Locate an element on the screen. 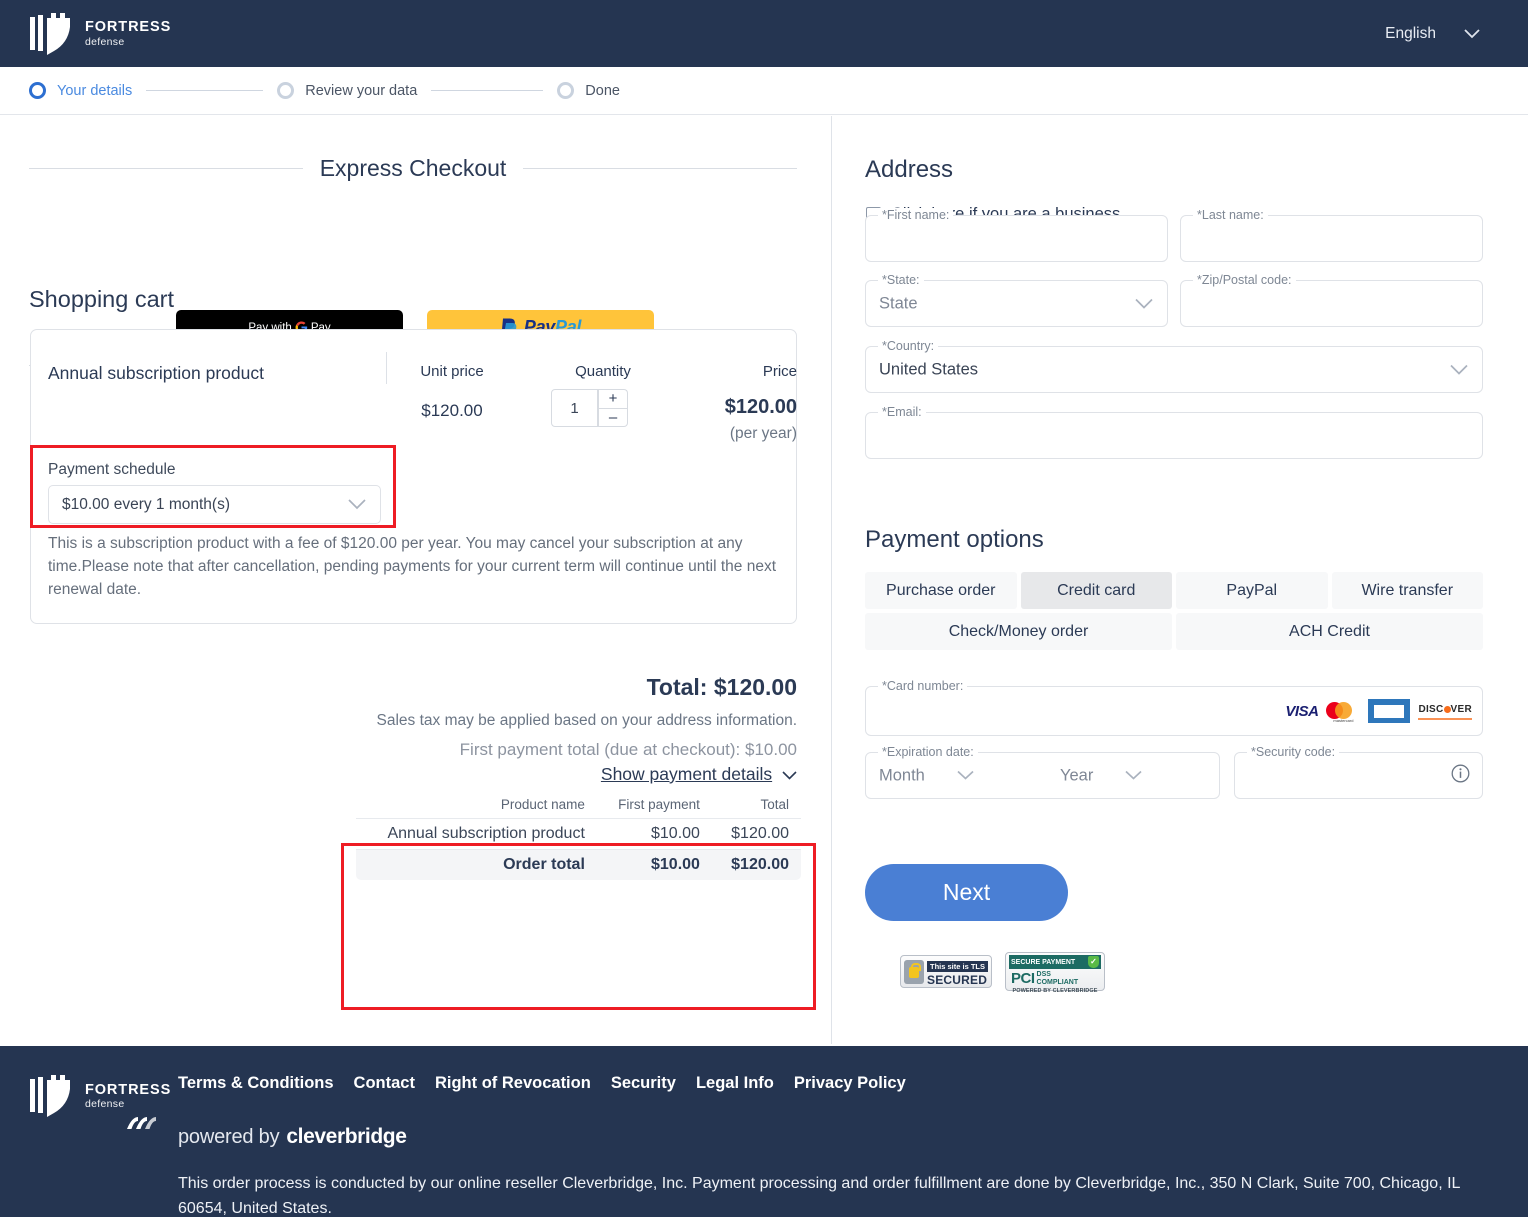 The height and width of the screenshot is (1217, 1528). quantity-decrement-button: – is located at coordinates (613, 417).